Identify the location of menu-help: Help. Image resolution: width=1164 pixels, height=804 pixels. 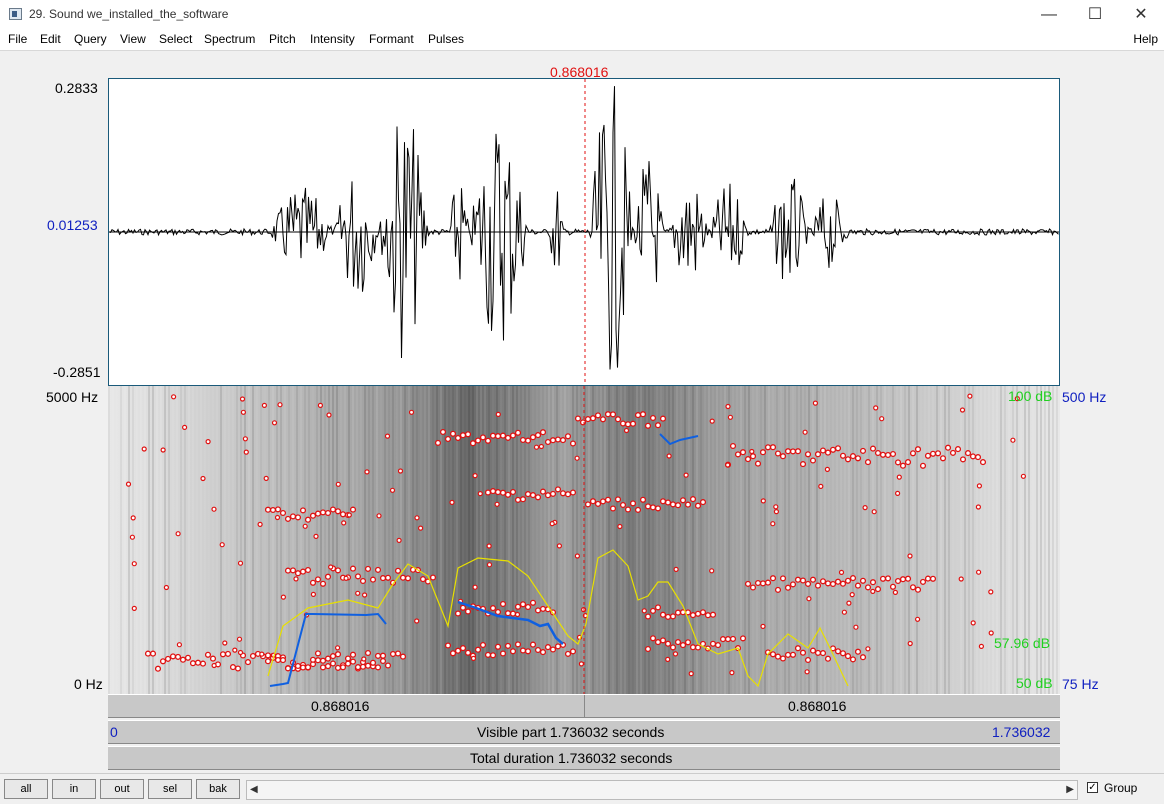
(1145, 39).